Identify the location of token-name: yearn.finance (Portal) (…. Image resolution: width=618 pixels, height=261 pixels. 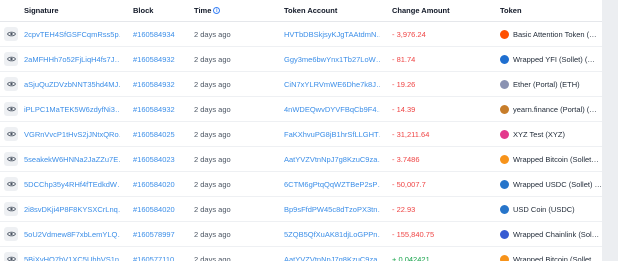
(555, 109).